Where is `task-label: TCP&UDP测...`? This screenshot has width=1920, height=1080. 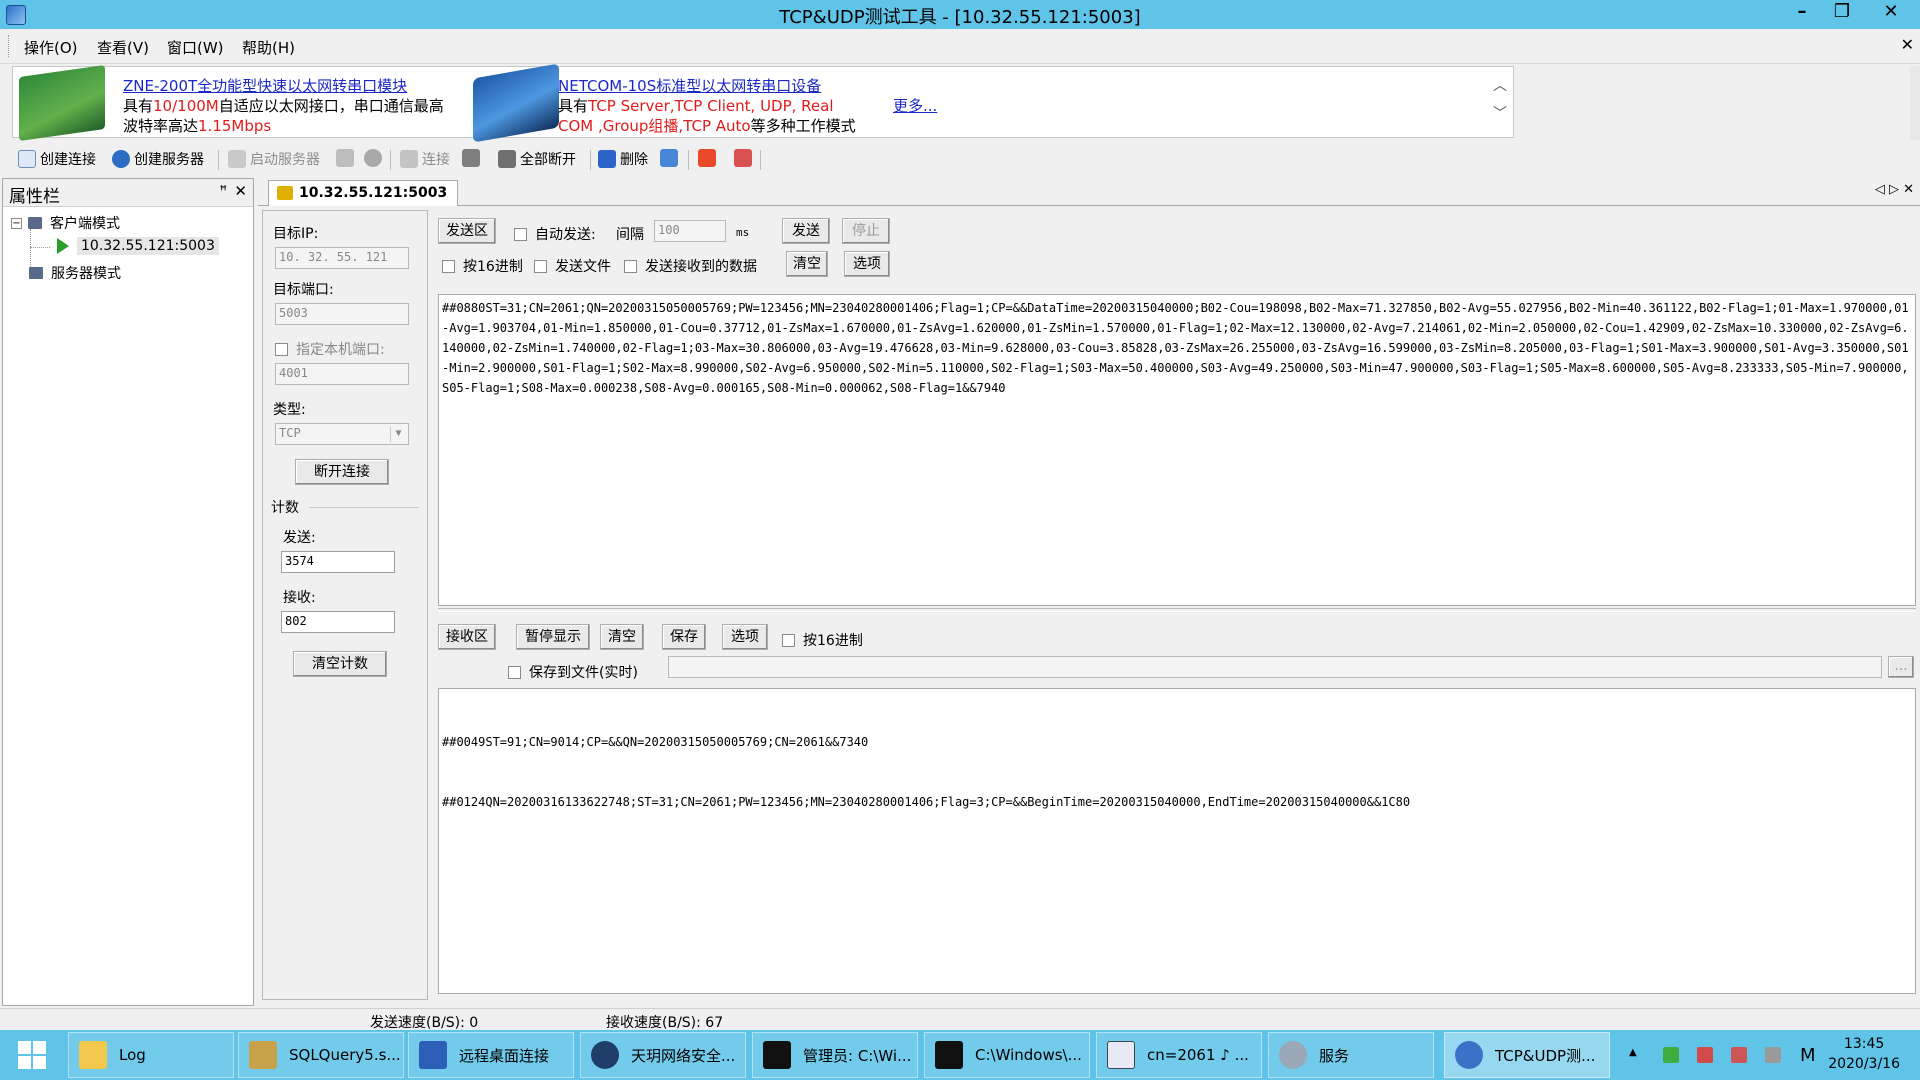 task-label: TCP&UDP测... is located at coordinates (1545, 1055).